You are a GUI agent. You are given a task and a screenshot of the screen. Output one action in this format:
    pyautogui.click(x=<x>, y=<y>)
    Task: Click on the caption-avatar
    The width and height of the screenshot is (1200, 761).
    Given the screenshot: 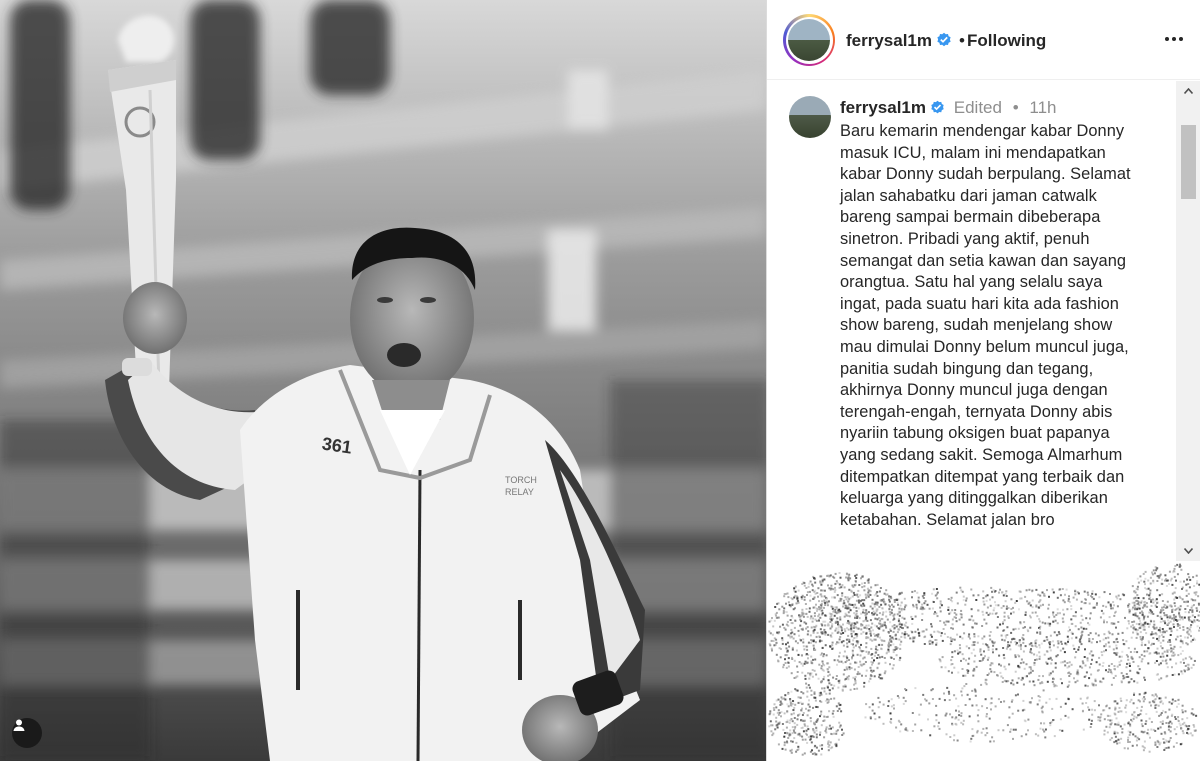 What is the action you would take?
    pyautogui.click(x=810, y=117)
    